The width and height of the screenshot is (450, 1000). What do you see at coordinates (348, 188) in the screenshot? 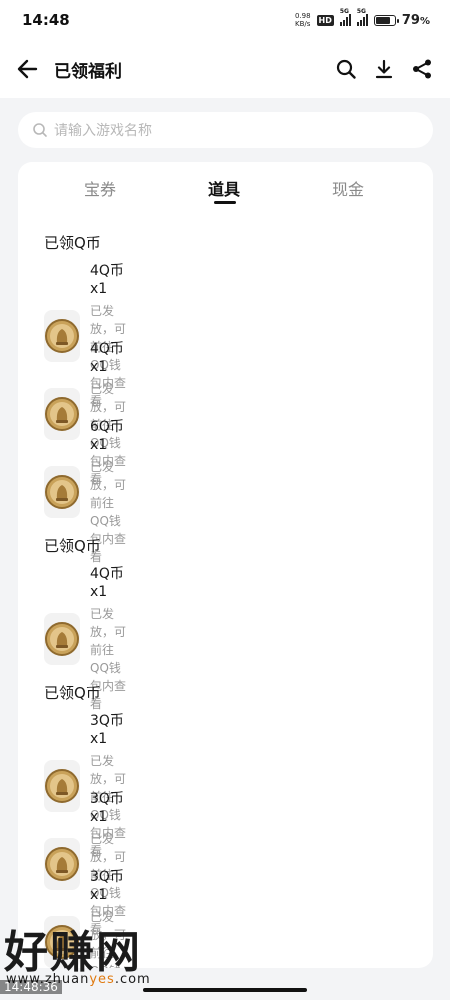
I see `tab-cash: 现金` at bounding box center [348, 188].